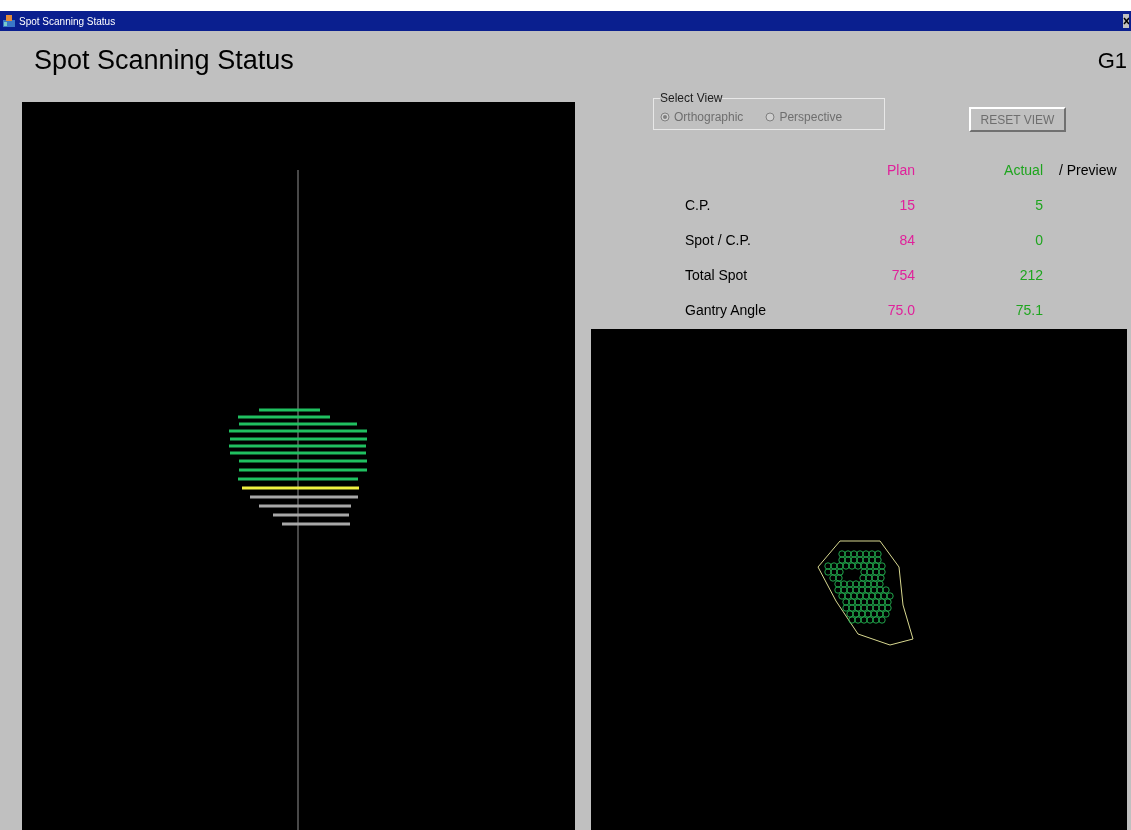 Image resolution: width=1131 pixels, height=830 pixels. Describe the element at coordinates (718, 240) in the screenshot. I see `row-label: Spot / C.P.` at that location.